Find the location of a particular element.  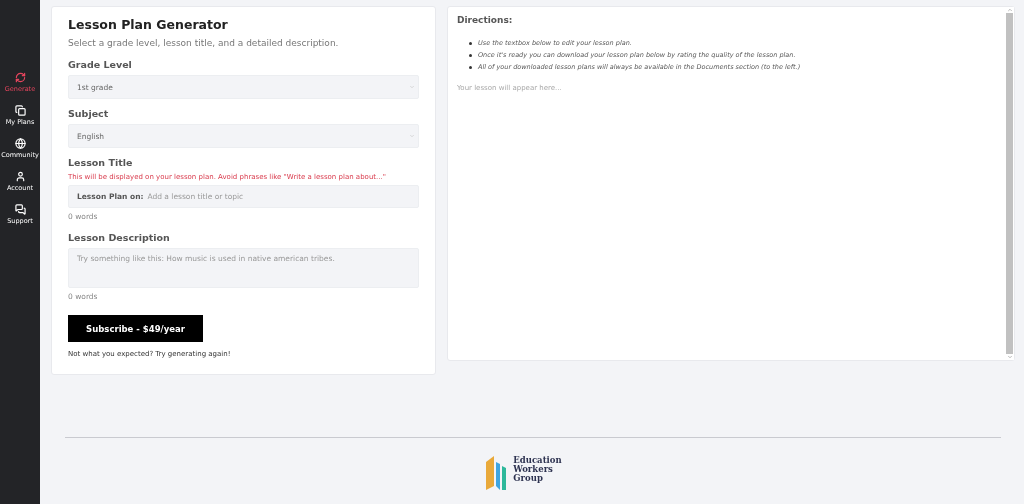

user-icon is located at coordinates (20, 176).